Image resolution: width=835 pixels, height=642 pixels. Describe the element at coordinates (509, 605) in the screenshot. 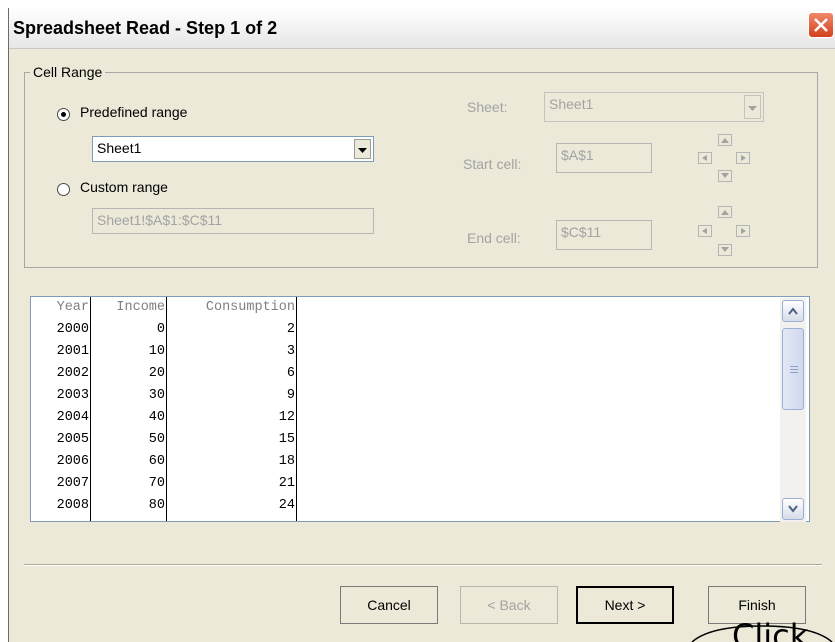

I see `back-button: < Back` at that location.